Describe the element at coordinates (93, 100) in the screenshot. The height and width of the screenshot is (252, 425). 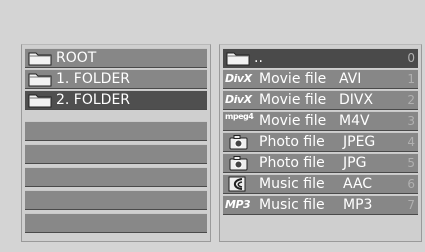
I see `folder-label: 2. FOLDER` at that location.